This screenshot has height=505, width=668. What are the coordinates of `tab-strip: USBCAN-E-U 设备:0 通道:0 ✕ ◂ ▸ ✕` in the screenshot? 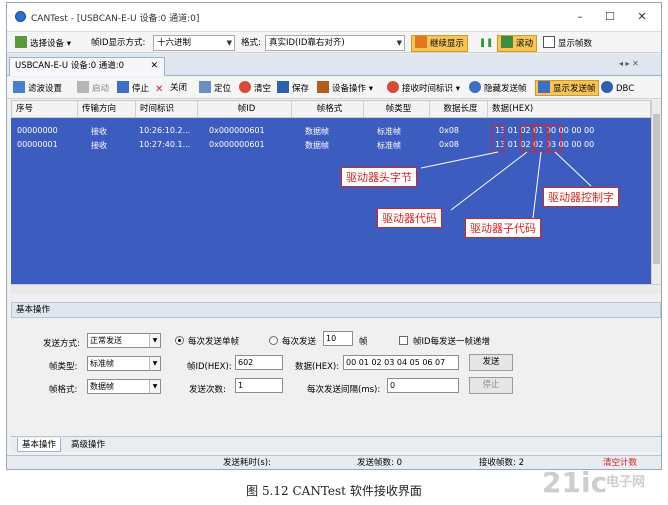 It's located at (334, 65).